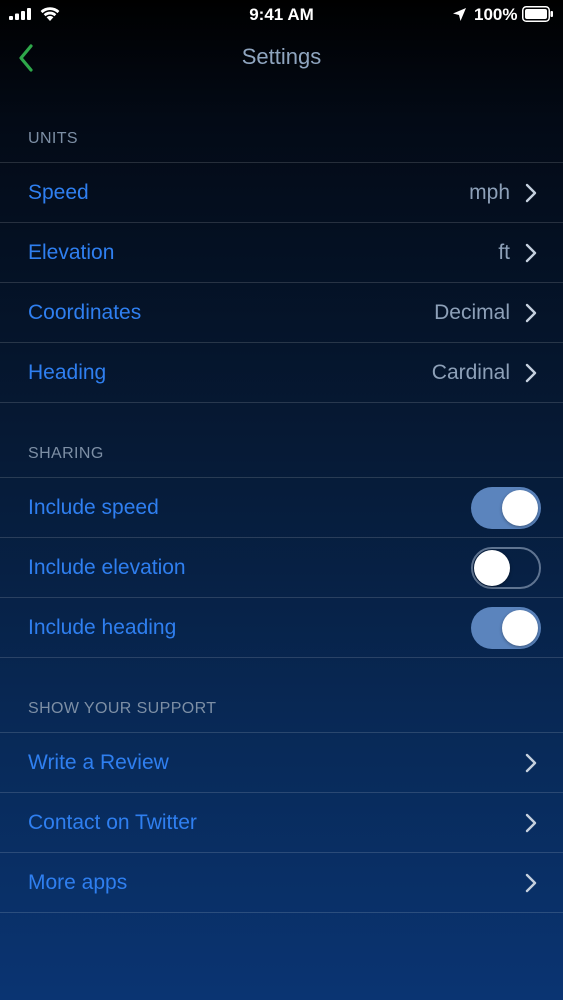 This screenshot has width=563, height=1000. What do you see at coordinates (281, 253) in the screenshot?
I see `units-row-elevation: Elevation ft` at bounding box center [281, 253].